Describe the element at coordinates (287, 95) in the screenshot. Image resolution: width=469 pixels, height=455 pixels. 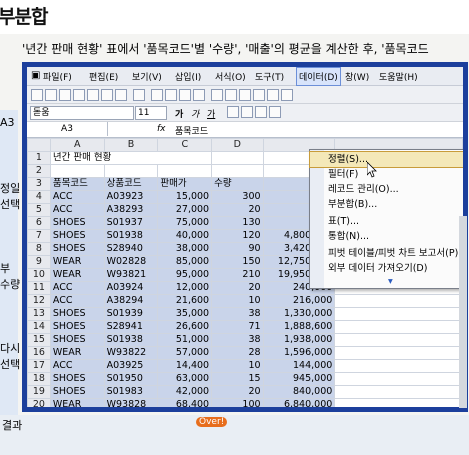
I see `sort-descending-icon` at that location.